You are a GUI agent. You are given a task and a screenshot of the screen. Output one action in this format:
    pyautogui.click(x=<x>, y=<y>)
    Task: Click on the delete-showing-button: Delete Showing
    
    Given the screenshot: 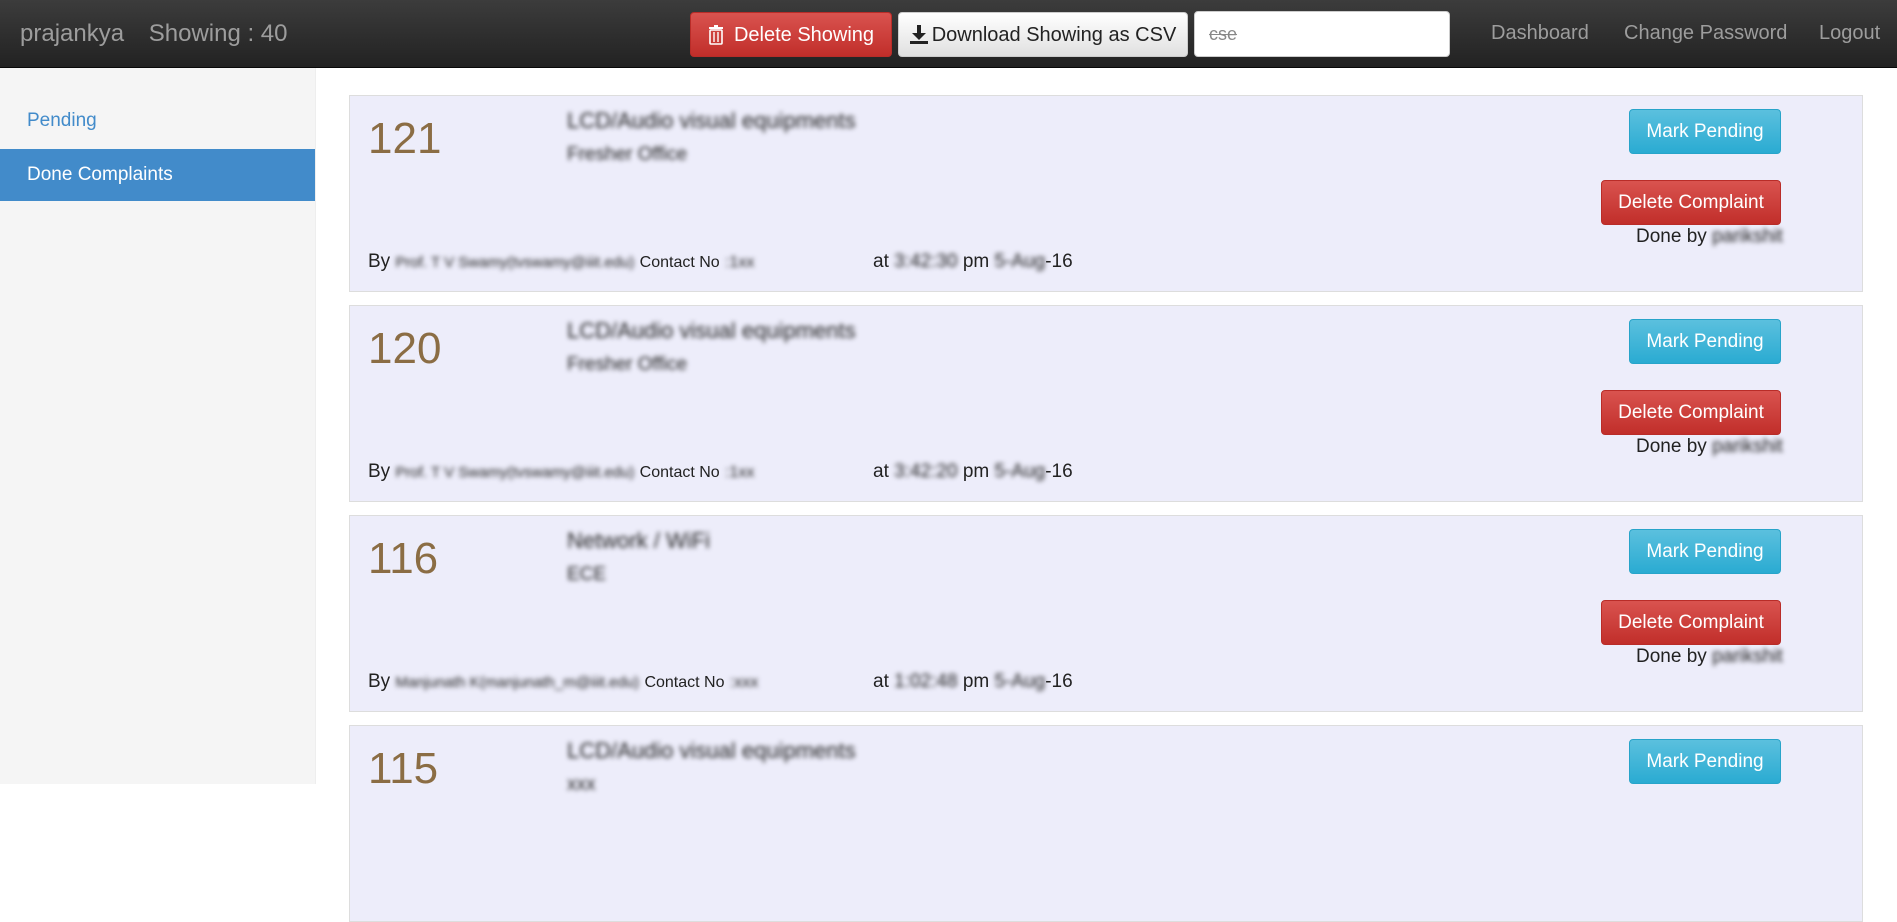 What is the action you would take?
    pyautogui.click(x=791, y=34)
    